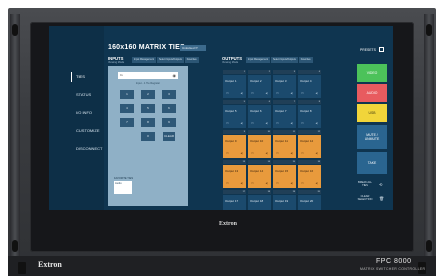 This screenshot has width=445, height=278. I want to click on bezel-logo: Extron, so click(228, 224).